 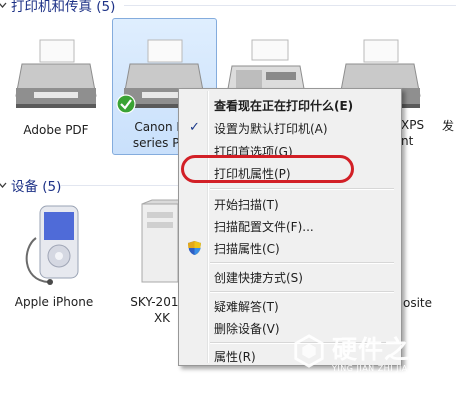 I want to click on watermark: 硬件之家 YING JIAN ZHI JIA.COM, so click(x=372, y=365).